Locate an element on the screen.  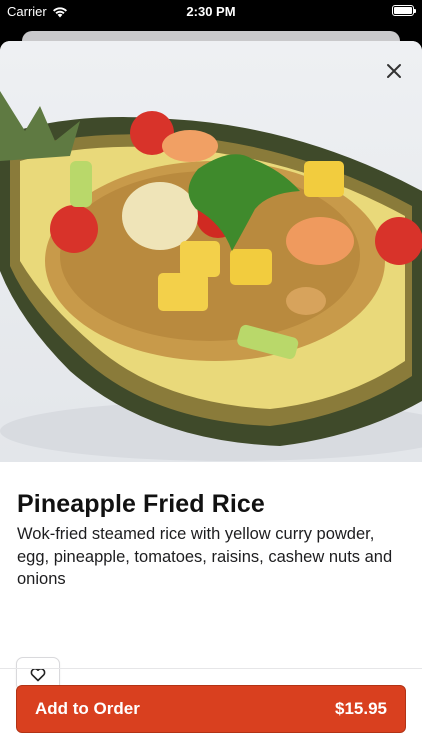
product-title: Pineapple Fried Rice is located at coordinates (141, 504).